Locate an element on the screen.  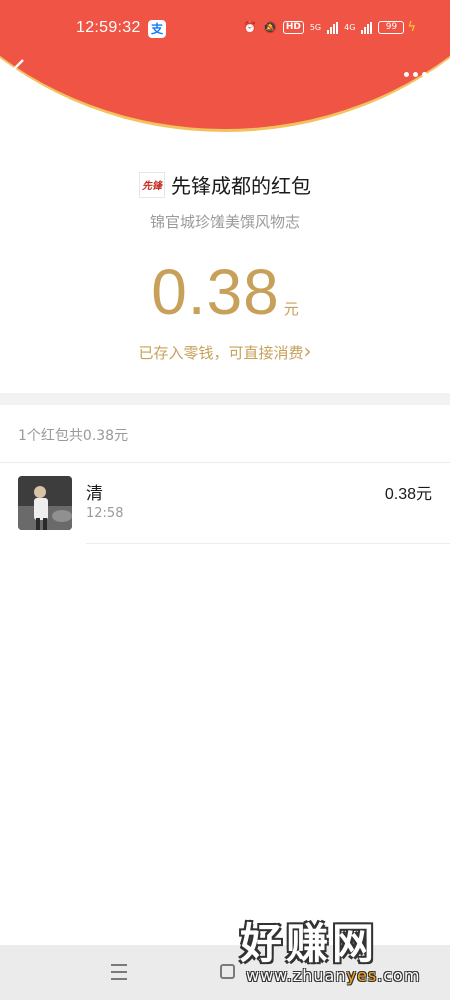
record-amount: 0.38元 is located at coordinates (408, 494).